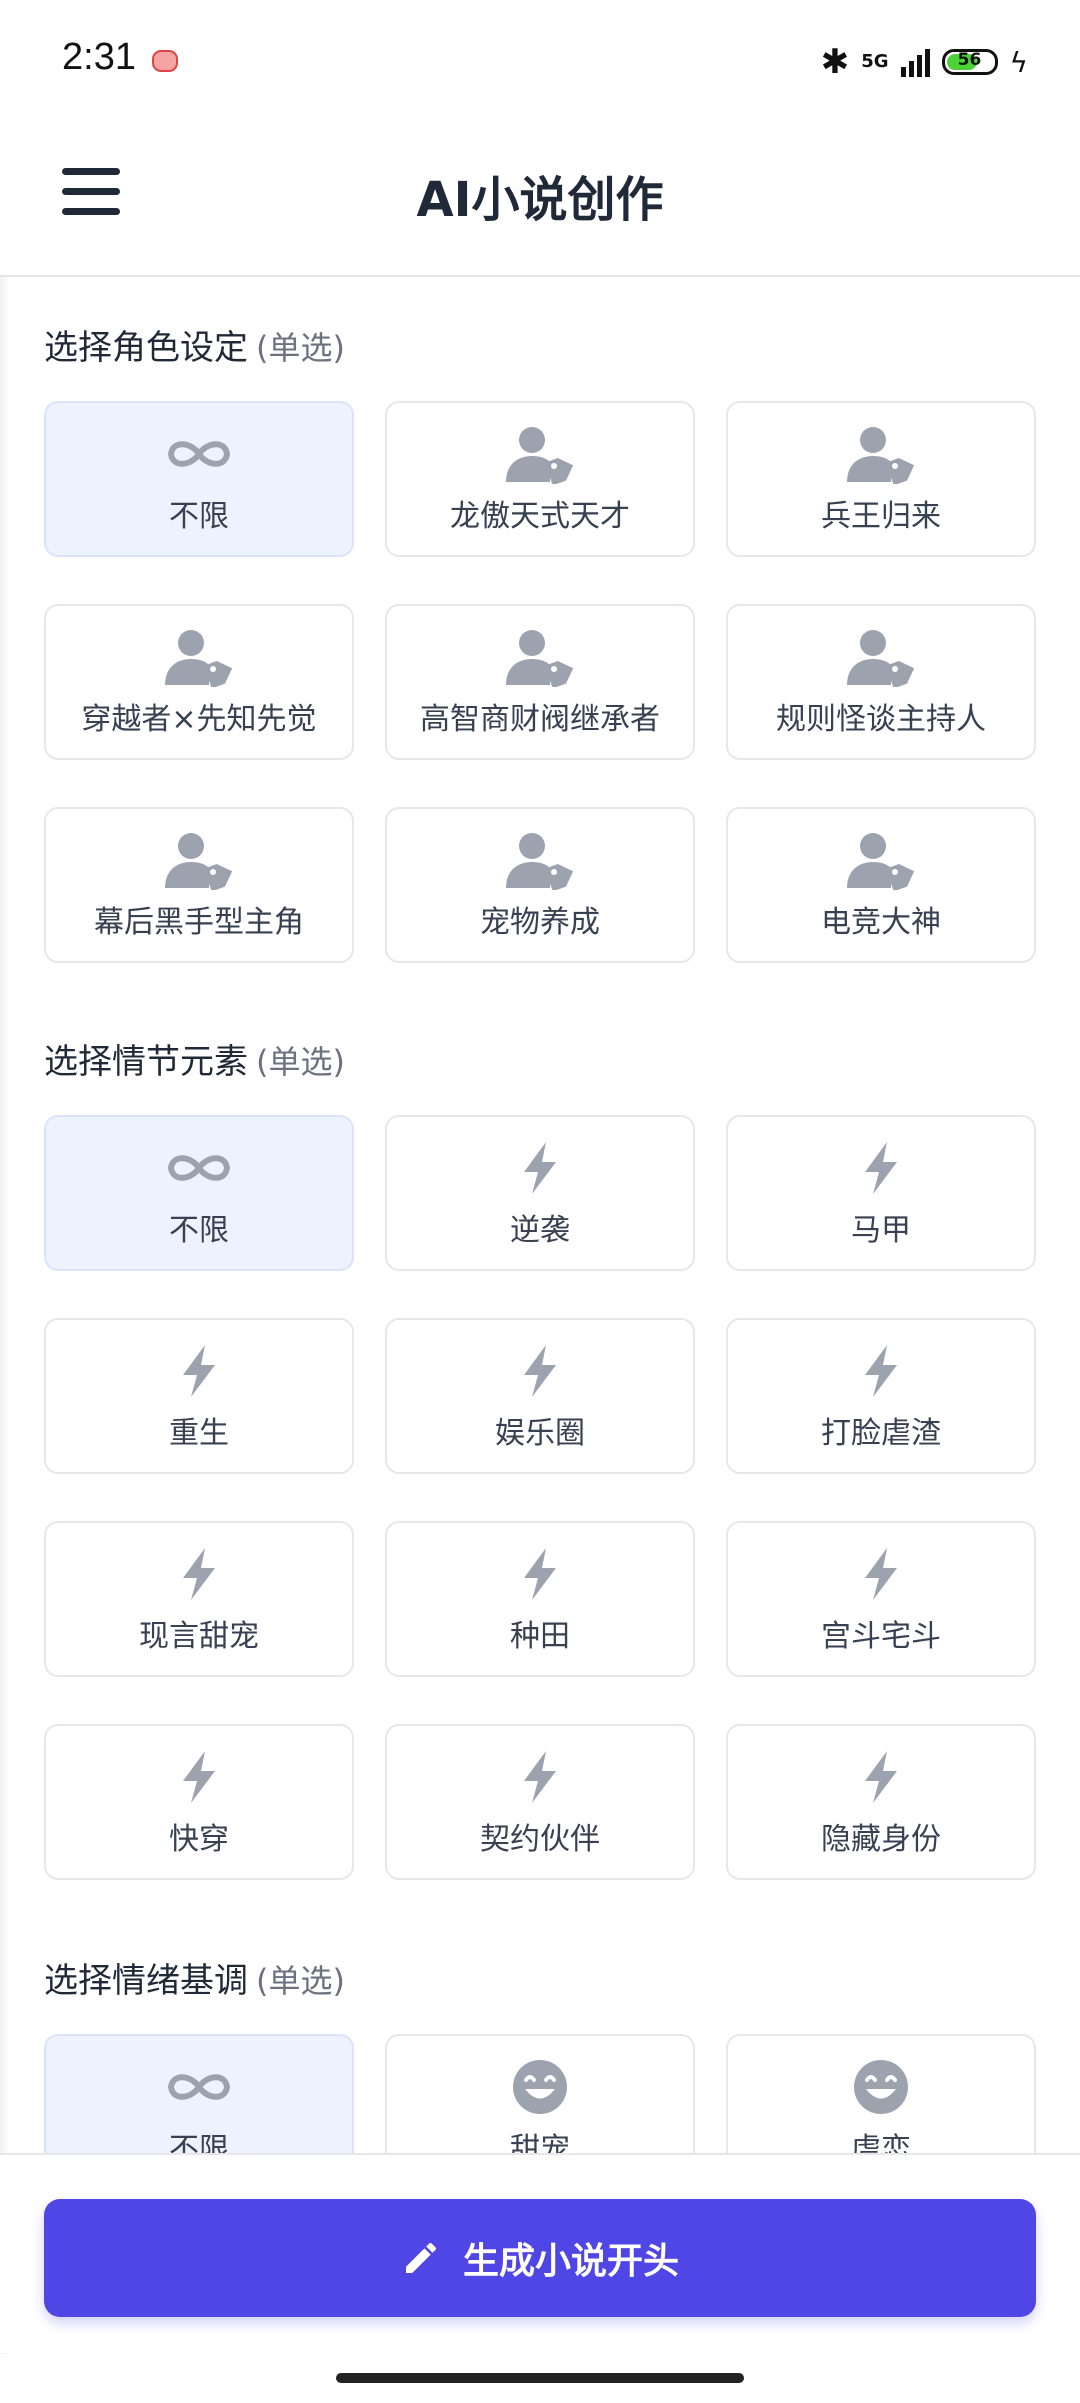 Image resolution: width=1080 pixels, height=2403 pixels. Describe the element at coordinates (881, 1839) in the screenshot. I see `option-label: 隐藏身份` at that location.